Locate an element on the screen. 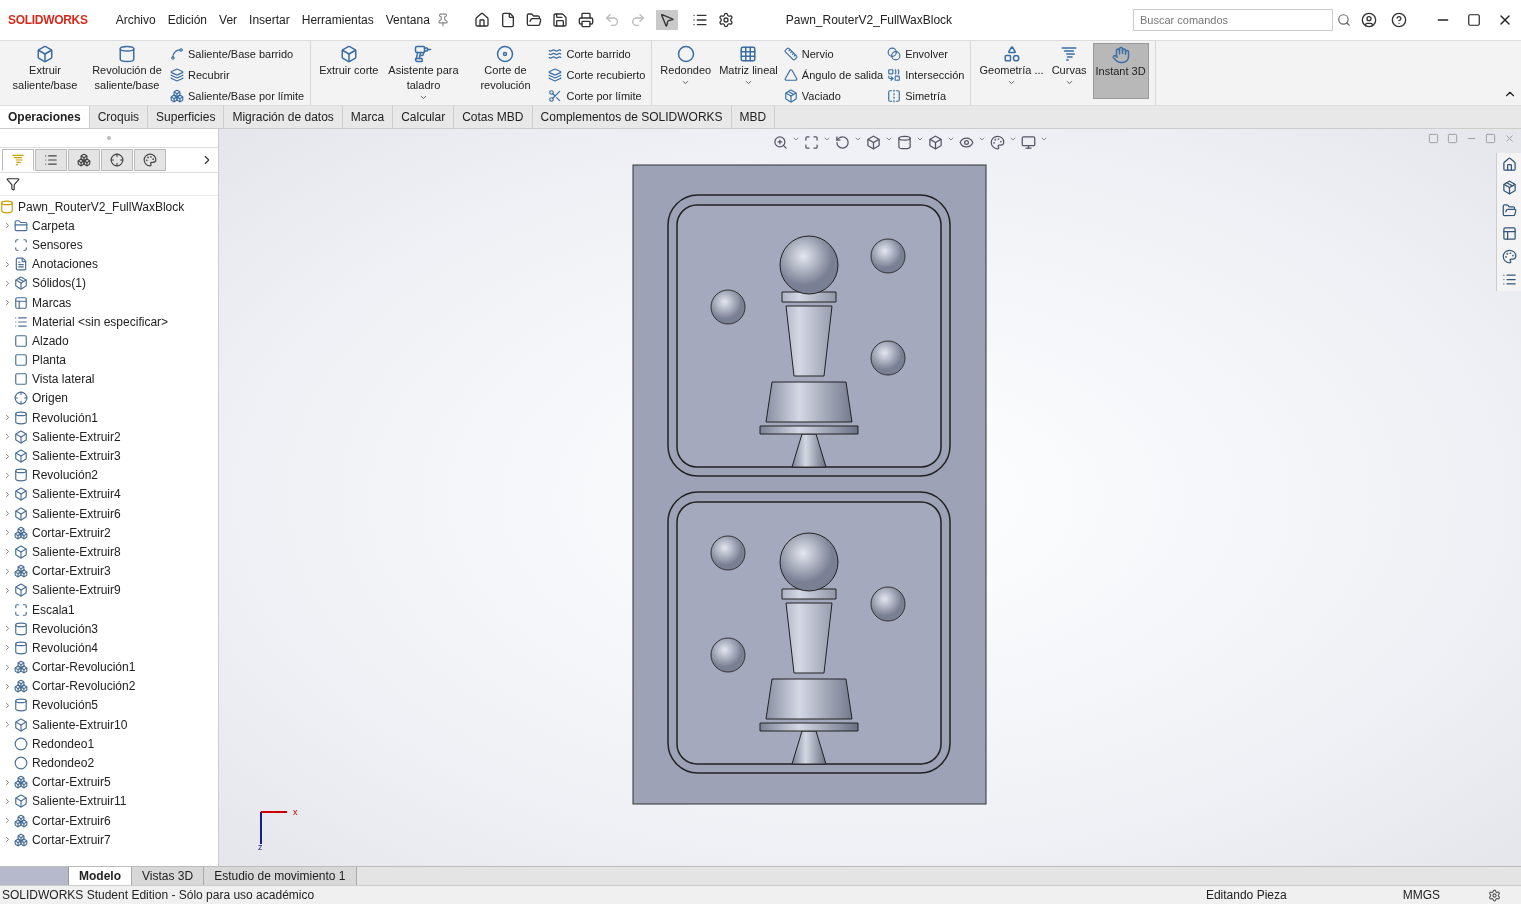  account-icon is located at coordinates (1369, 20).